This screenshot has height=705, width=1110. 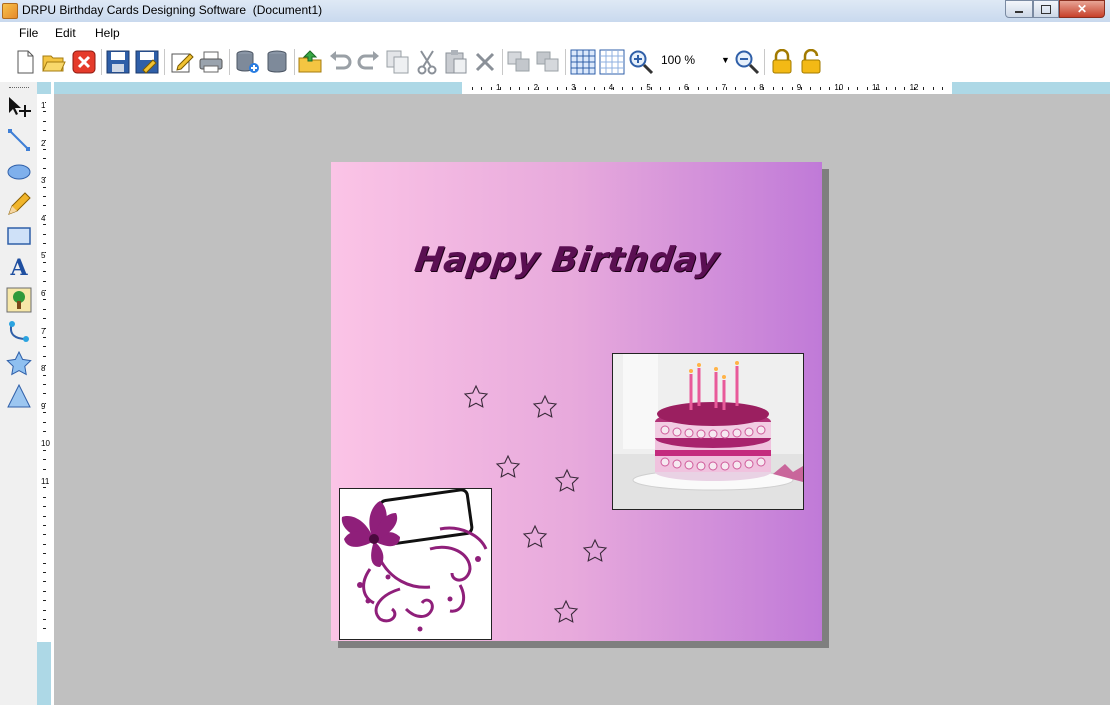 I want to click on paste-icon, so click(x=456, y=62).